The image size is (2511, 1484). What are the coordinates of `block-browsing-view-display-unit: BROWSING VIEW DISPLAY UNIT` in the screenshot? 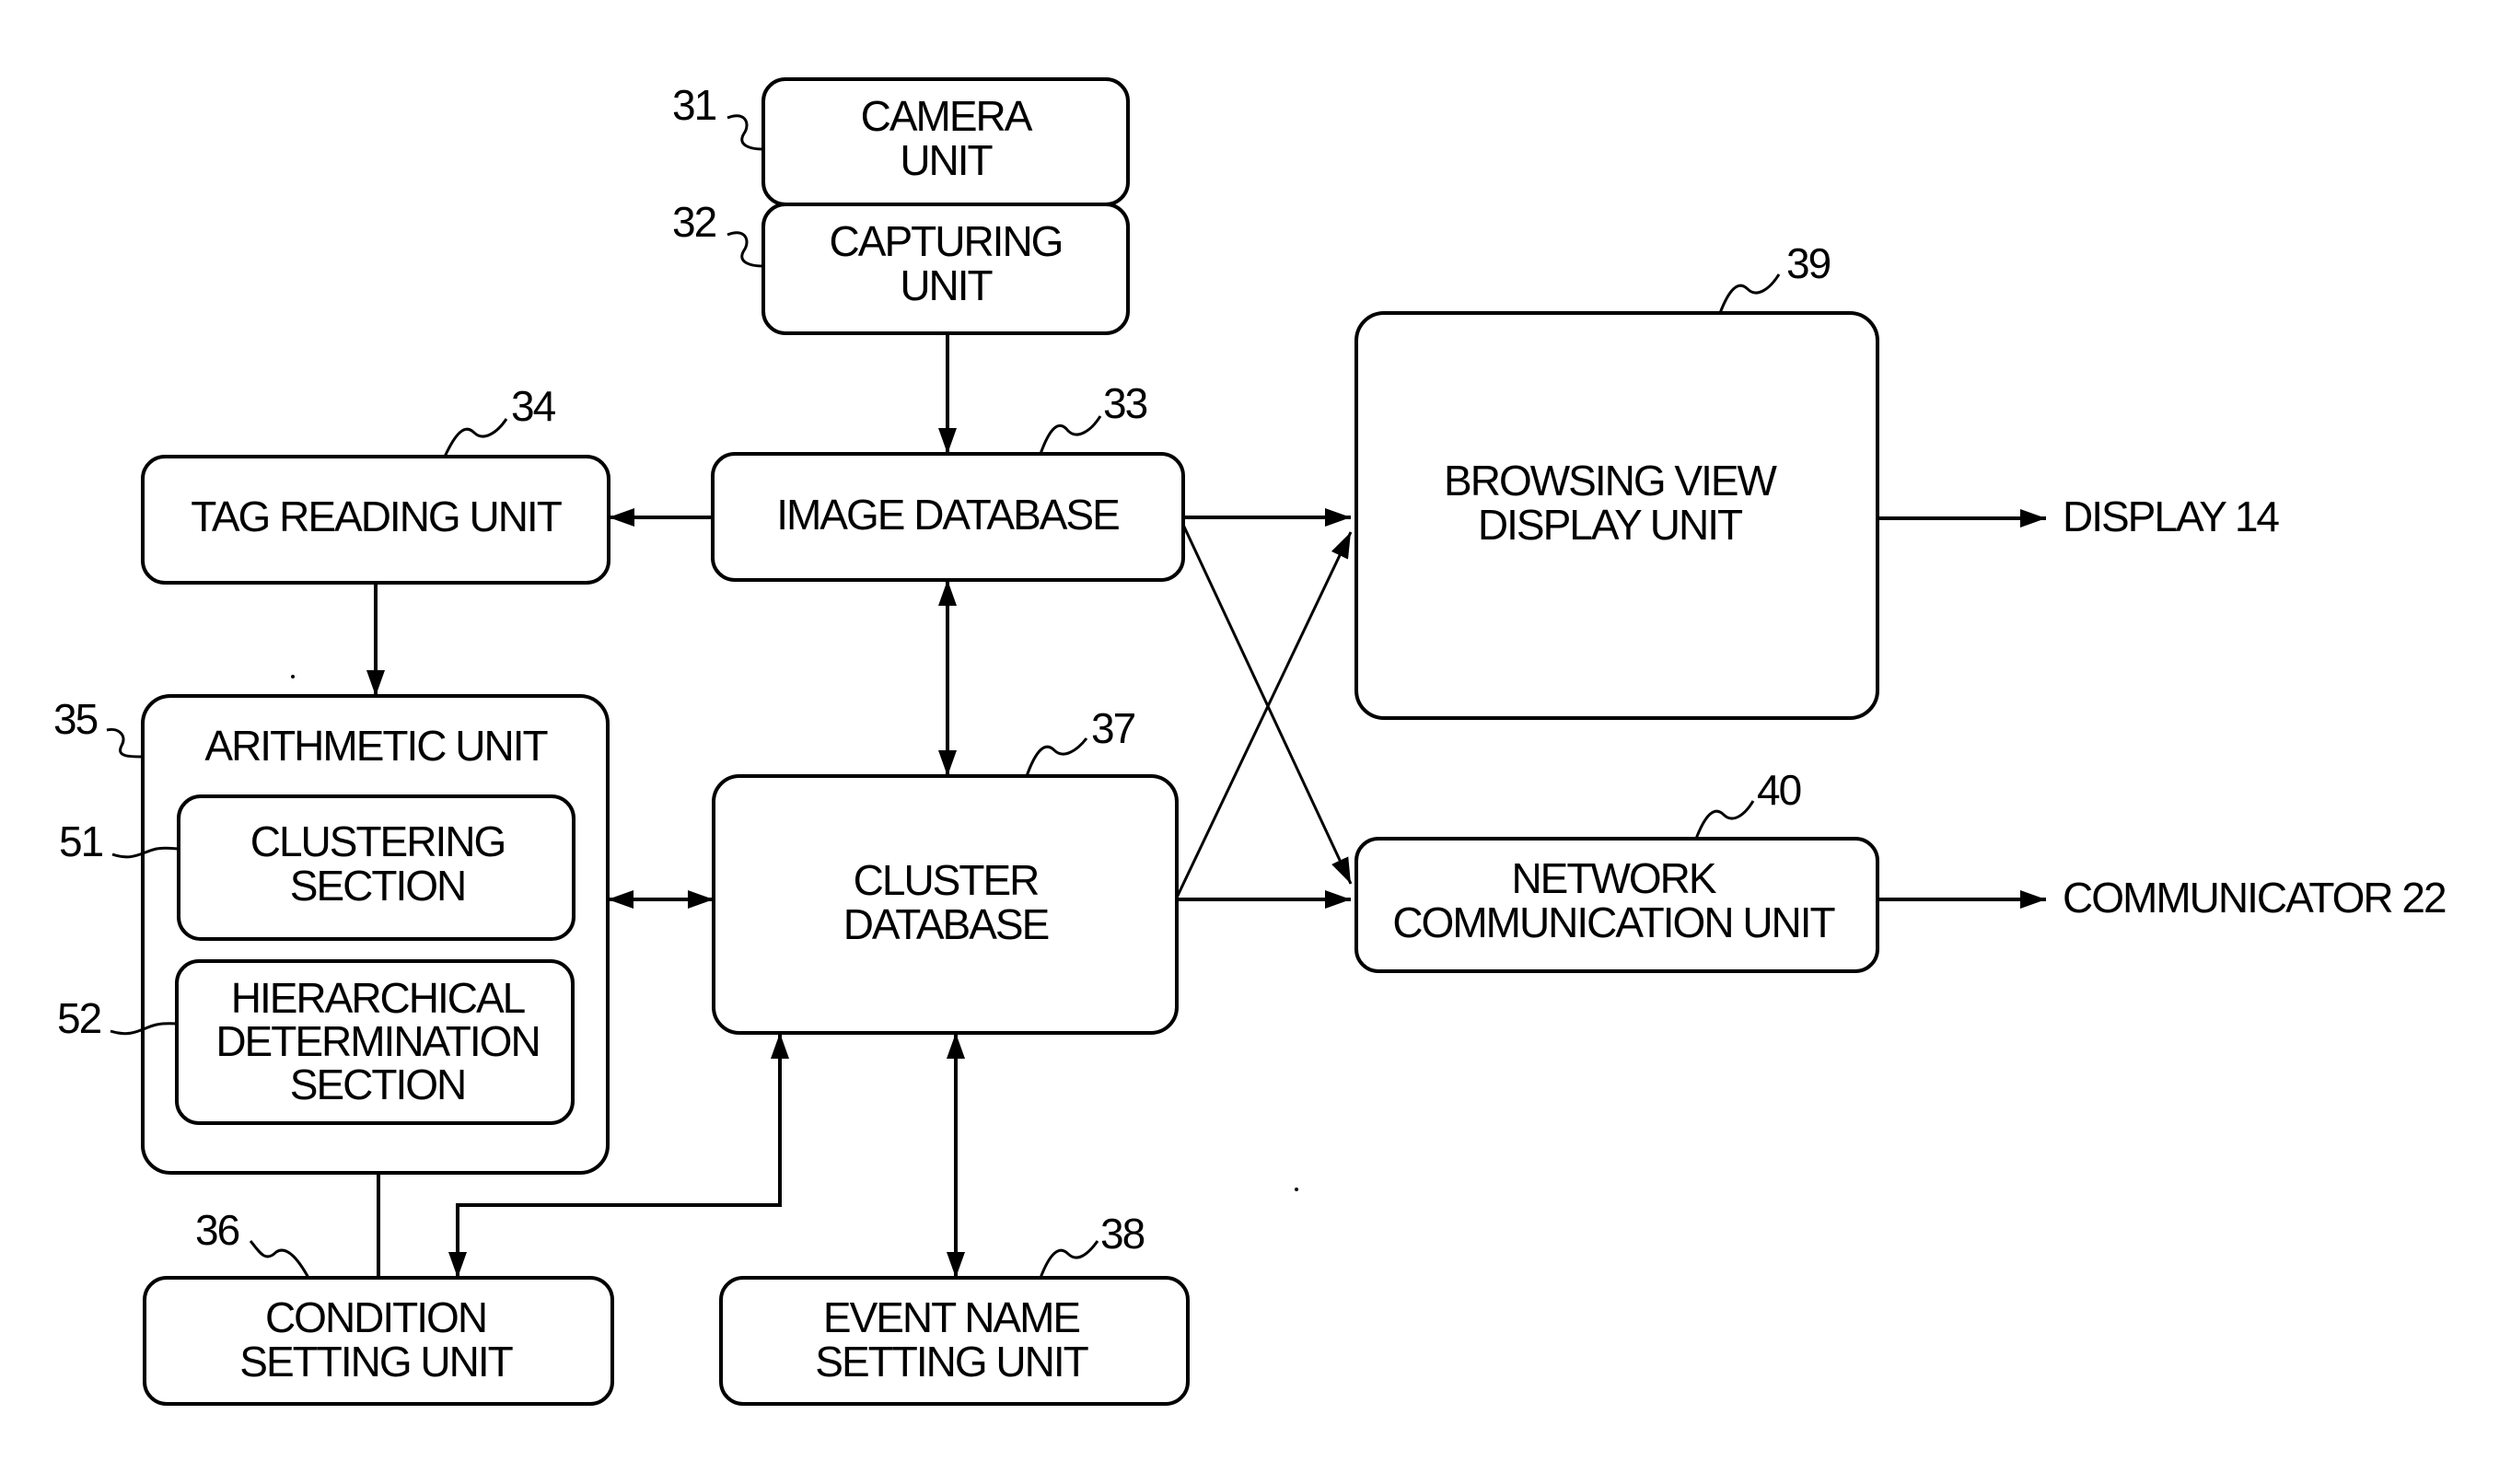 It's located at (1616, 515).